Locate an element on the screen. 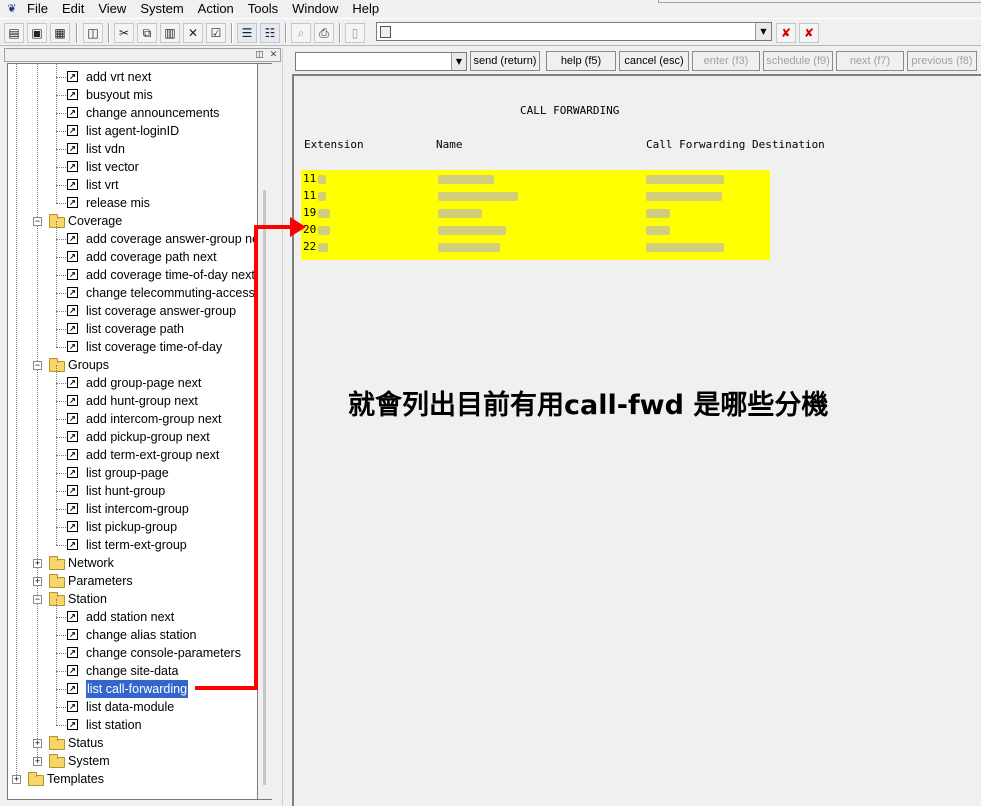 Image resolution: width=981 pixels, height=806 pixels. disconnect-icon: ✘ is located at coordinates (786, 33).